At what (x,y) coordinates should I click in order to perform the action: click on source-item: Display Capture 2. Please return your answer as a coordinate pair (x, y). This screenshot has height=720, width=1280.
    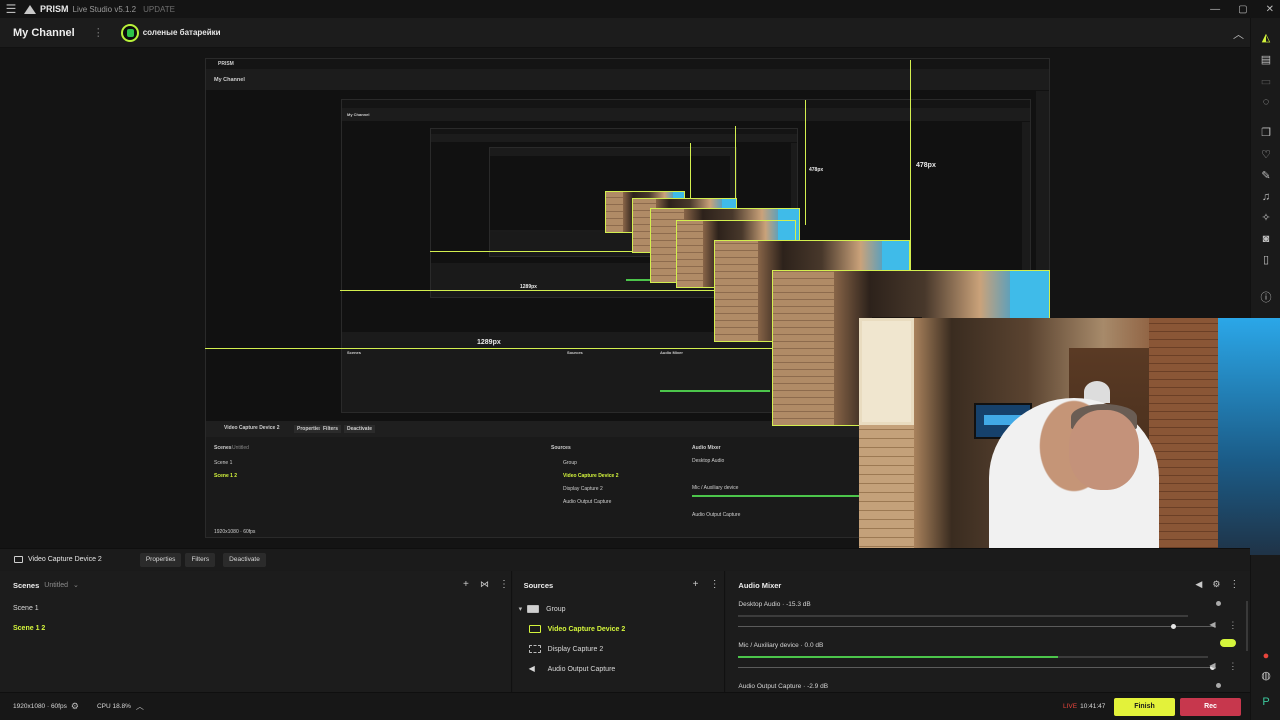
    Looking at the image, I should click on (619, 649).